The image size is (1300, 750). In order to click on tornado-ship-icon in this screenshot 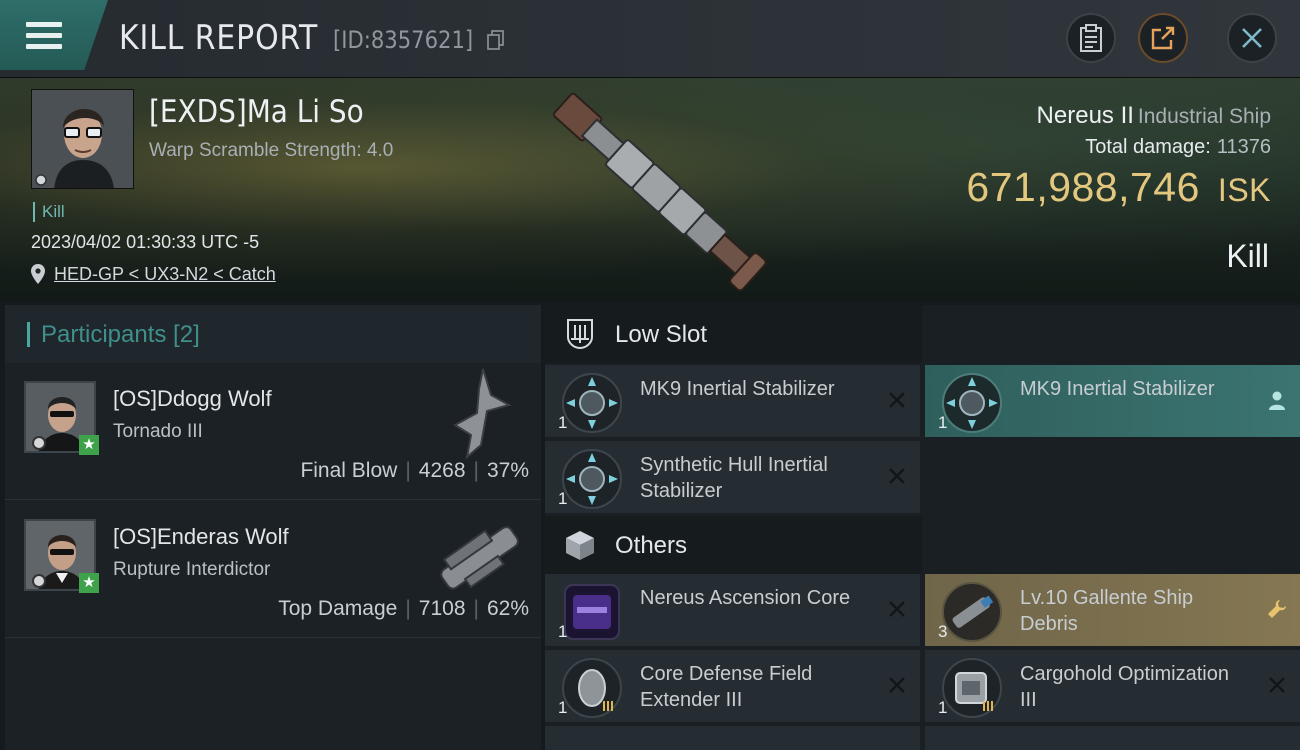, I will do `click(482, 414)`.